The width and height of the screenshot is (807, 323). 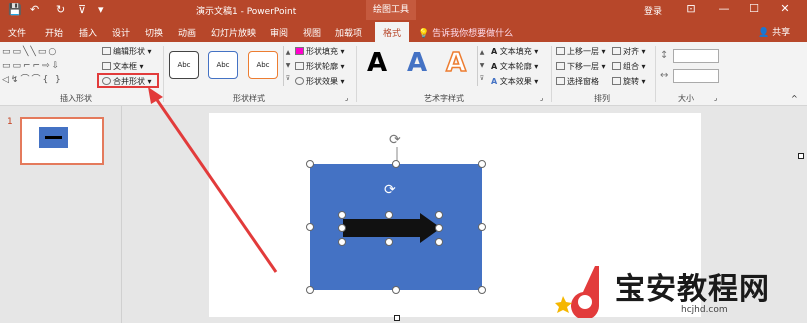 What do you see at coordinates (704, 310) in the screenshot?
I see `watermark-url: hcjhd.com` at bounding box center [704, 310].